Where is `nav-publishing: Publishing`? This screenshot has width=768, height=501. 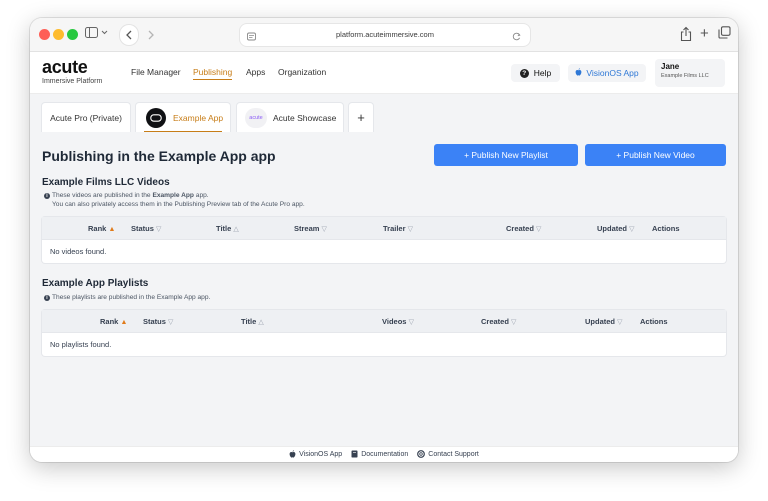 nav-publishing: Publishing is located at coordinates (213, 73).